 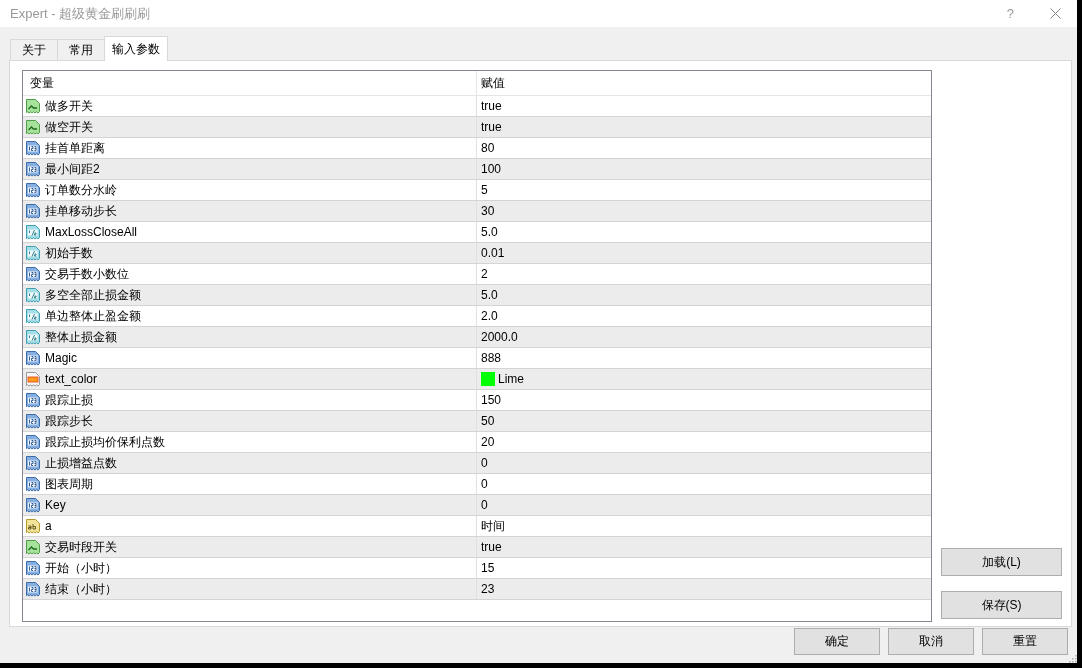 What do you see at coordinates (493, 253) in the screenshot?
I see `parameter-value: 0.01` at bounding box center [493, 253].